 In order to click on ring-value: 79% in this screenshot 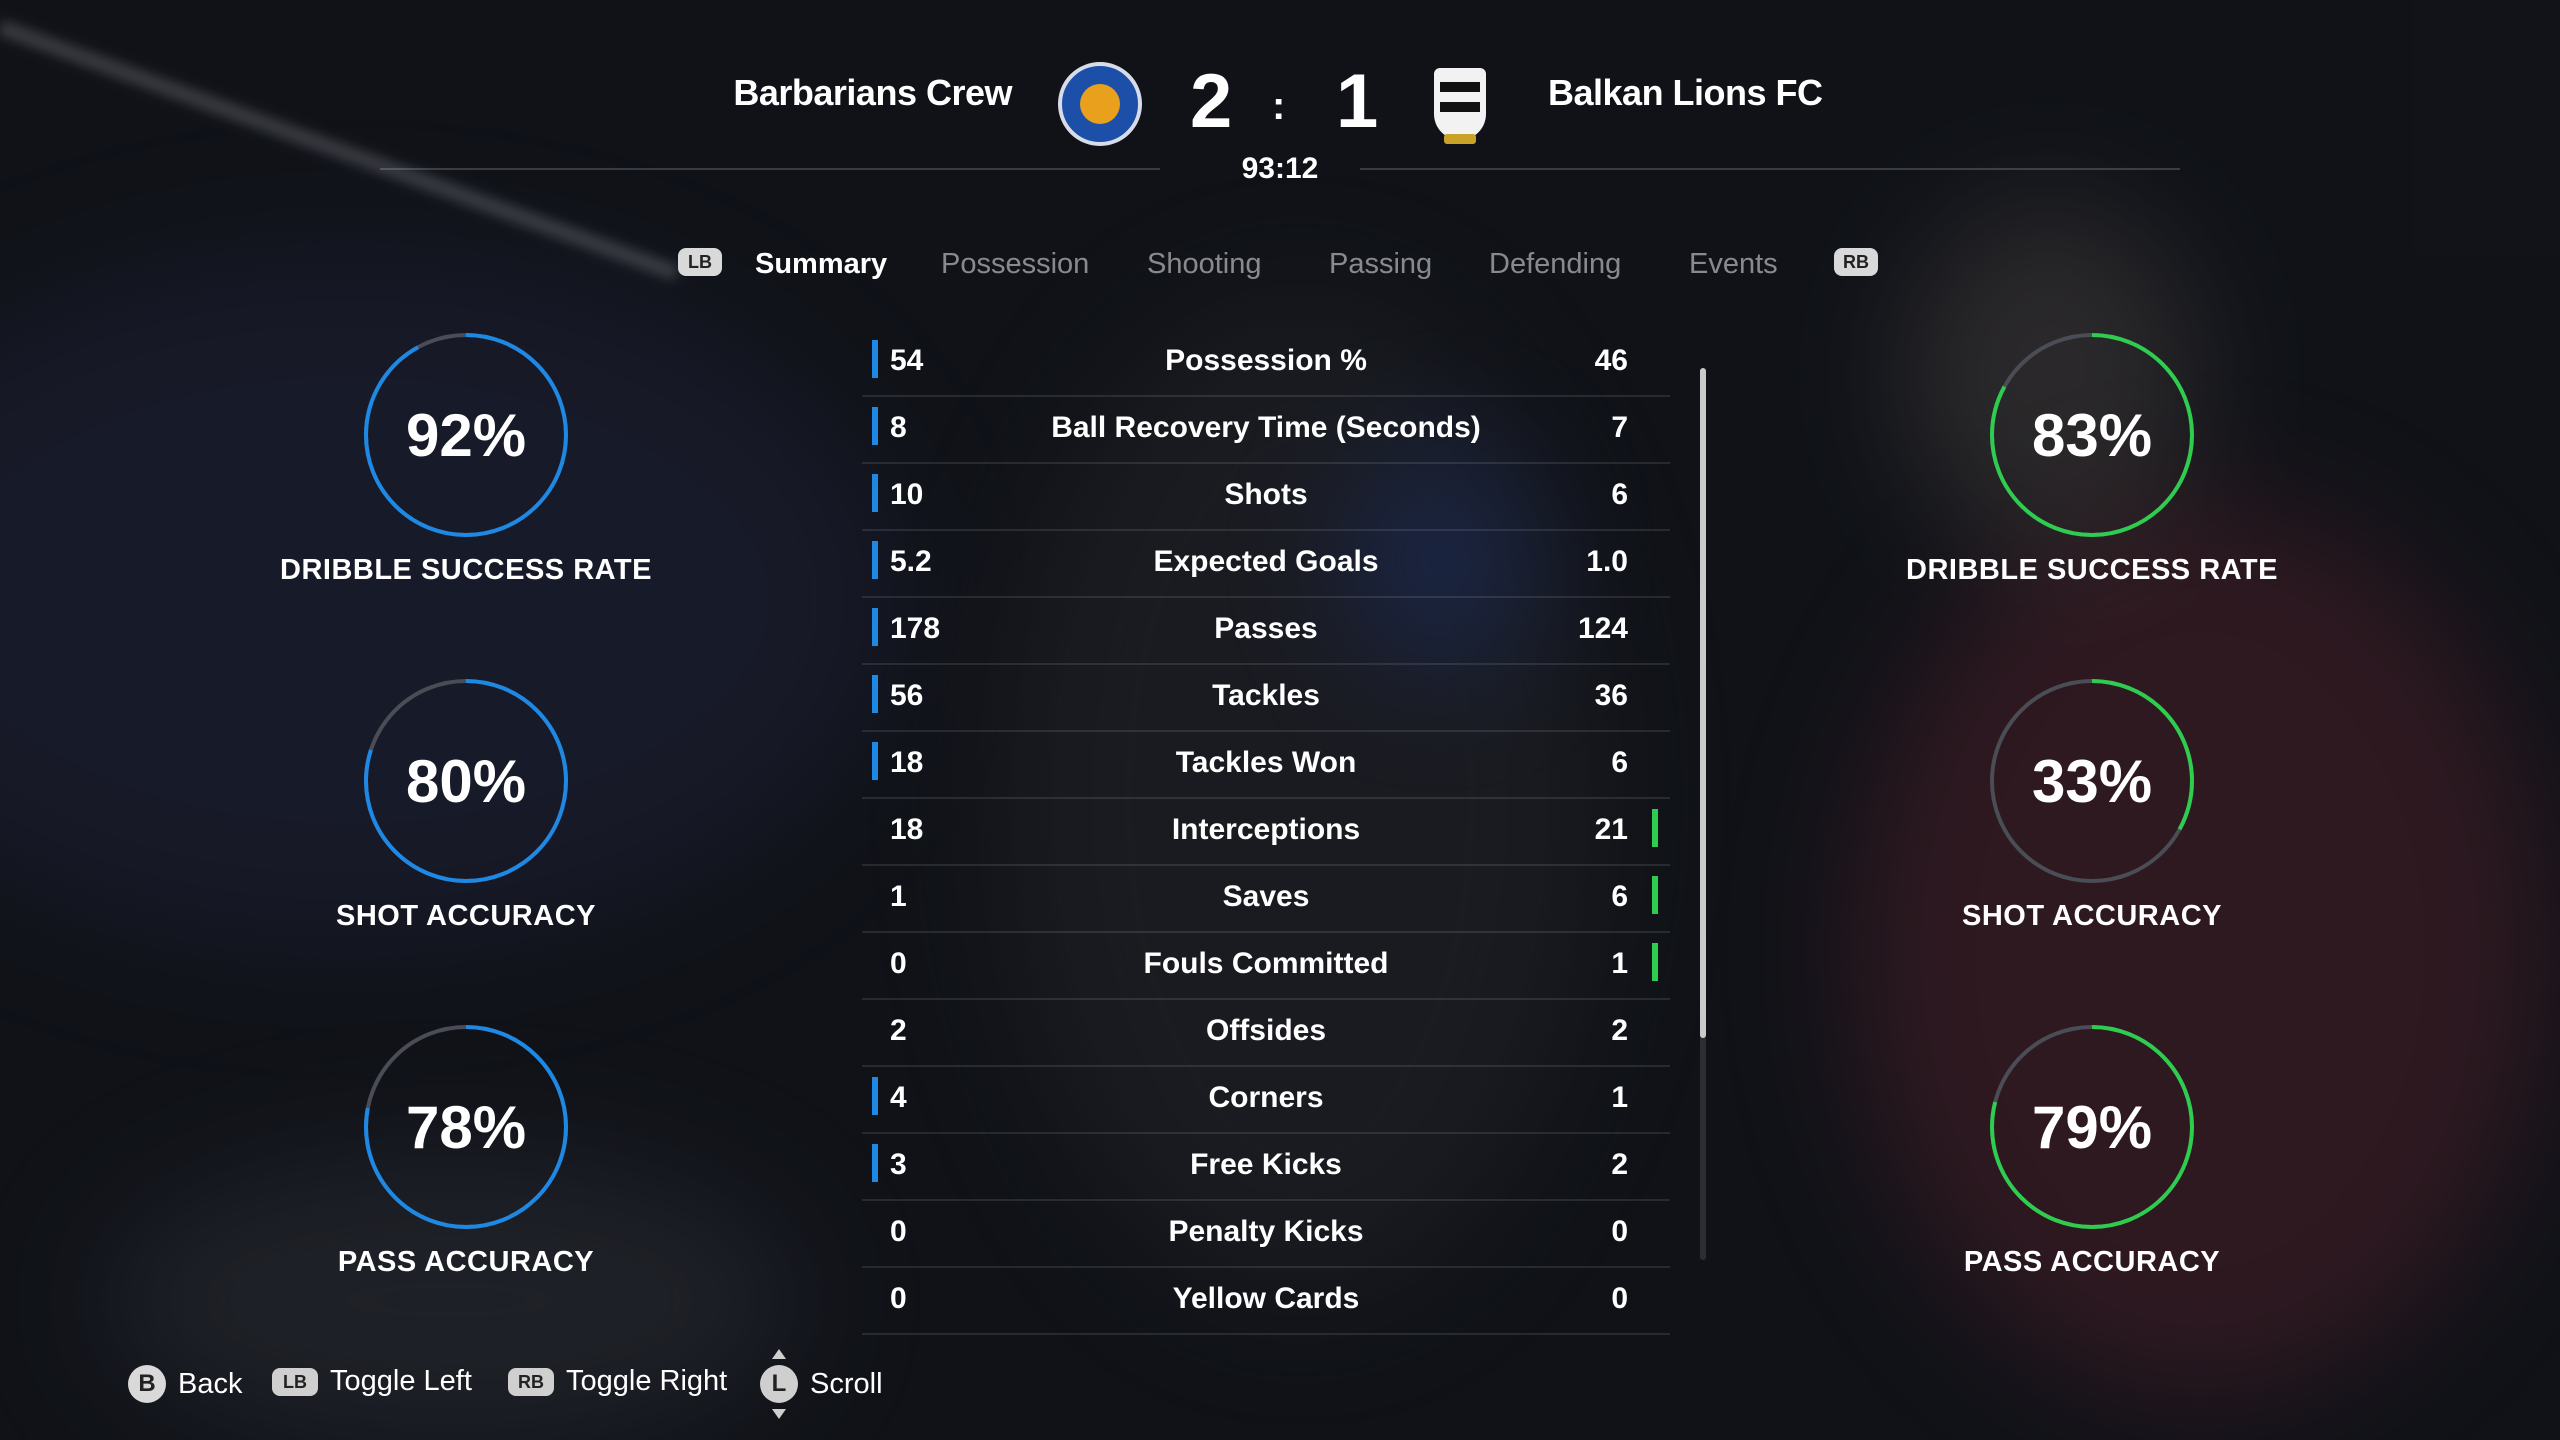, I will do `click(2092, 1127)`.